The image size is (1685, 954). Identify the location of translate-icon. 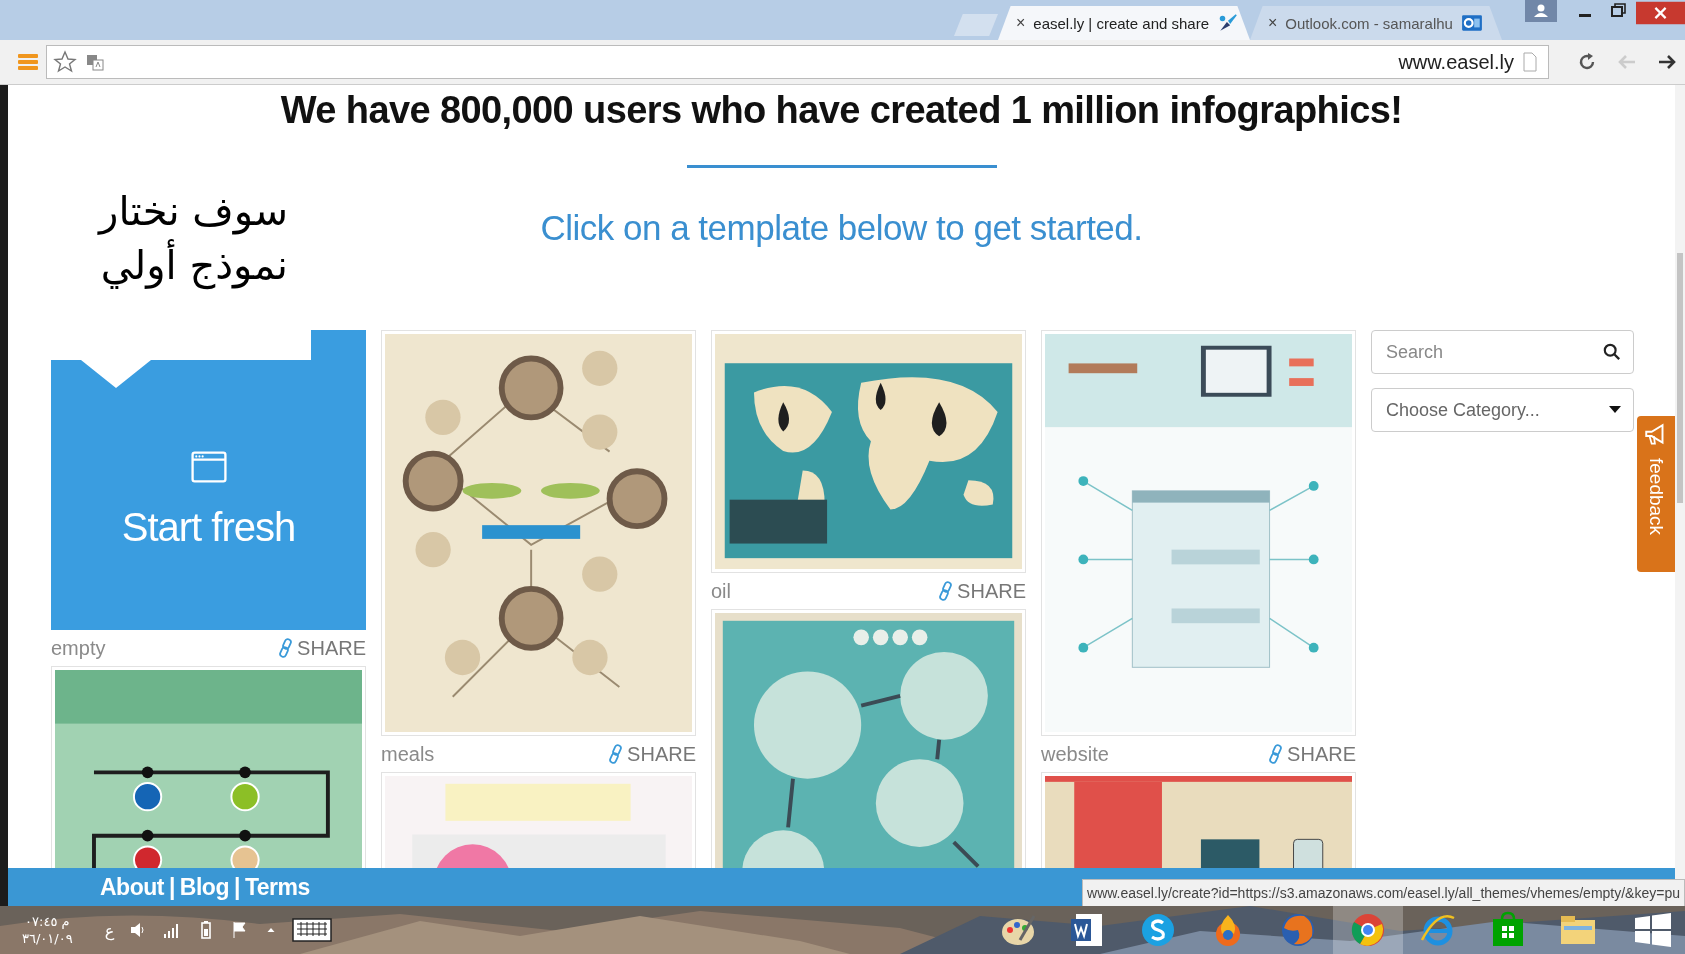
(95, 62).